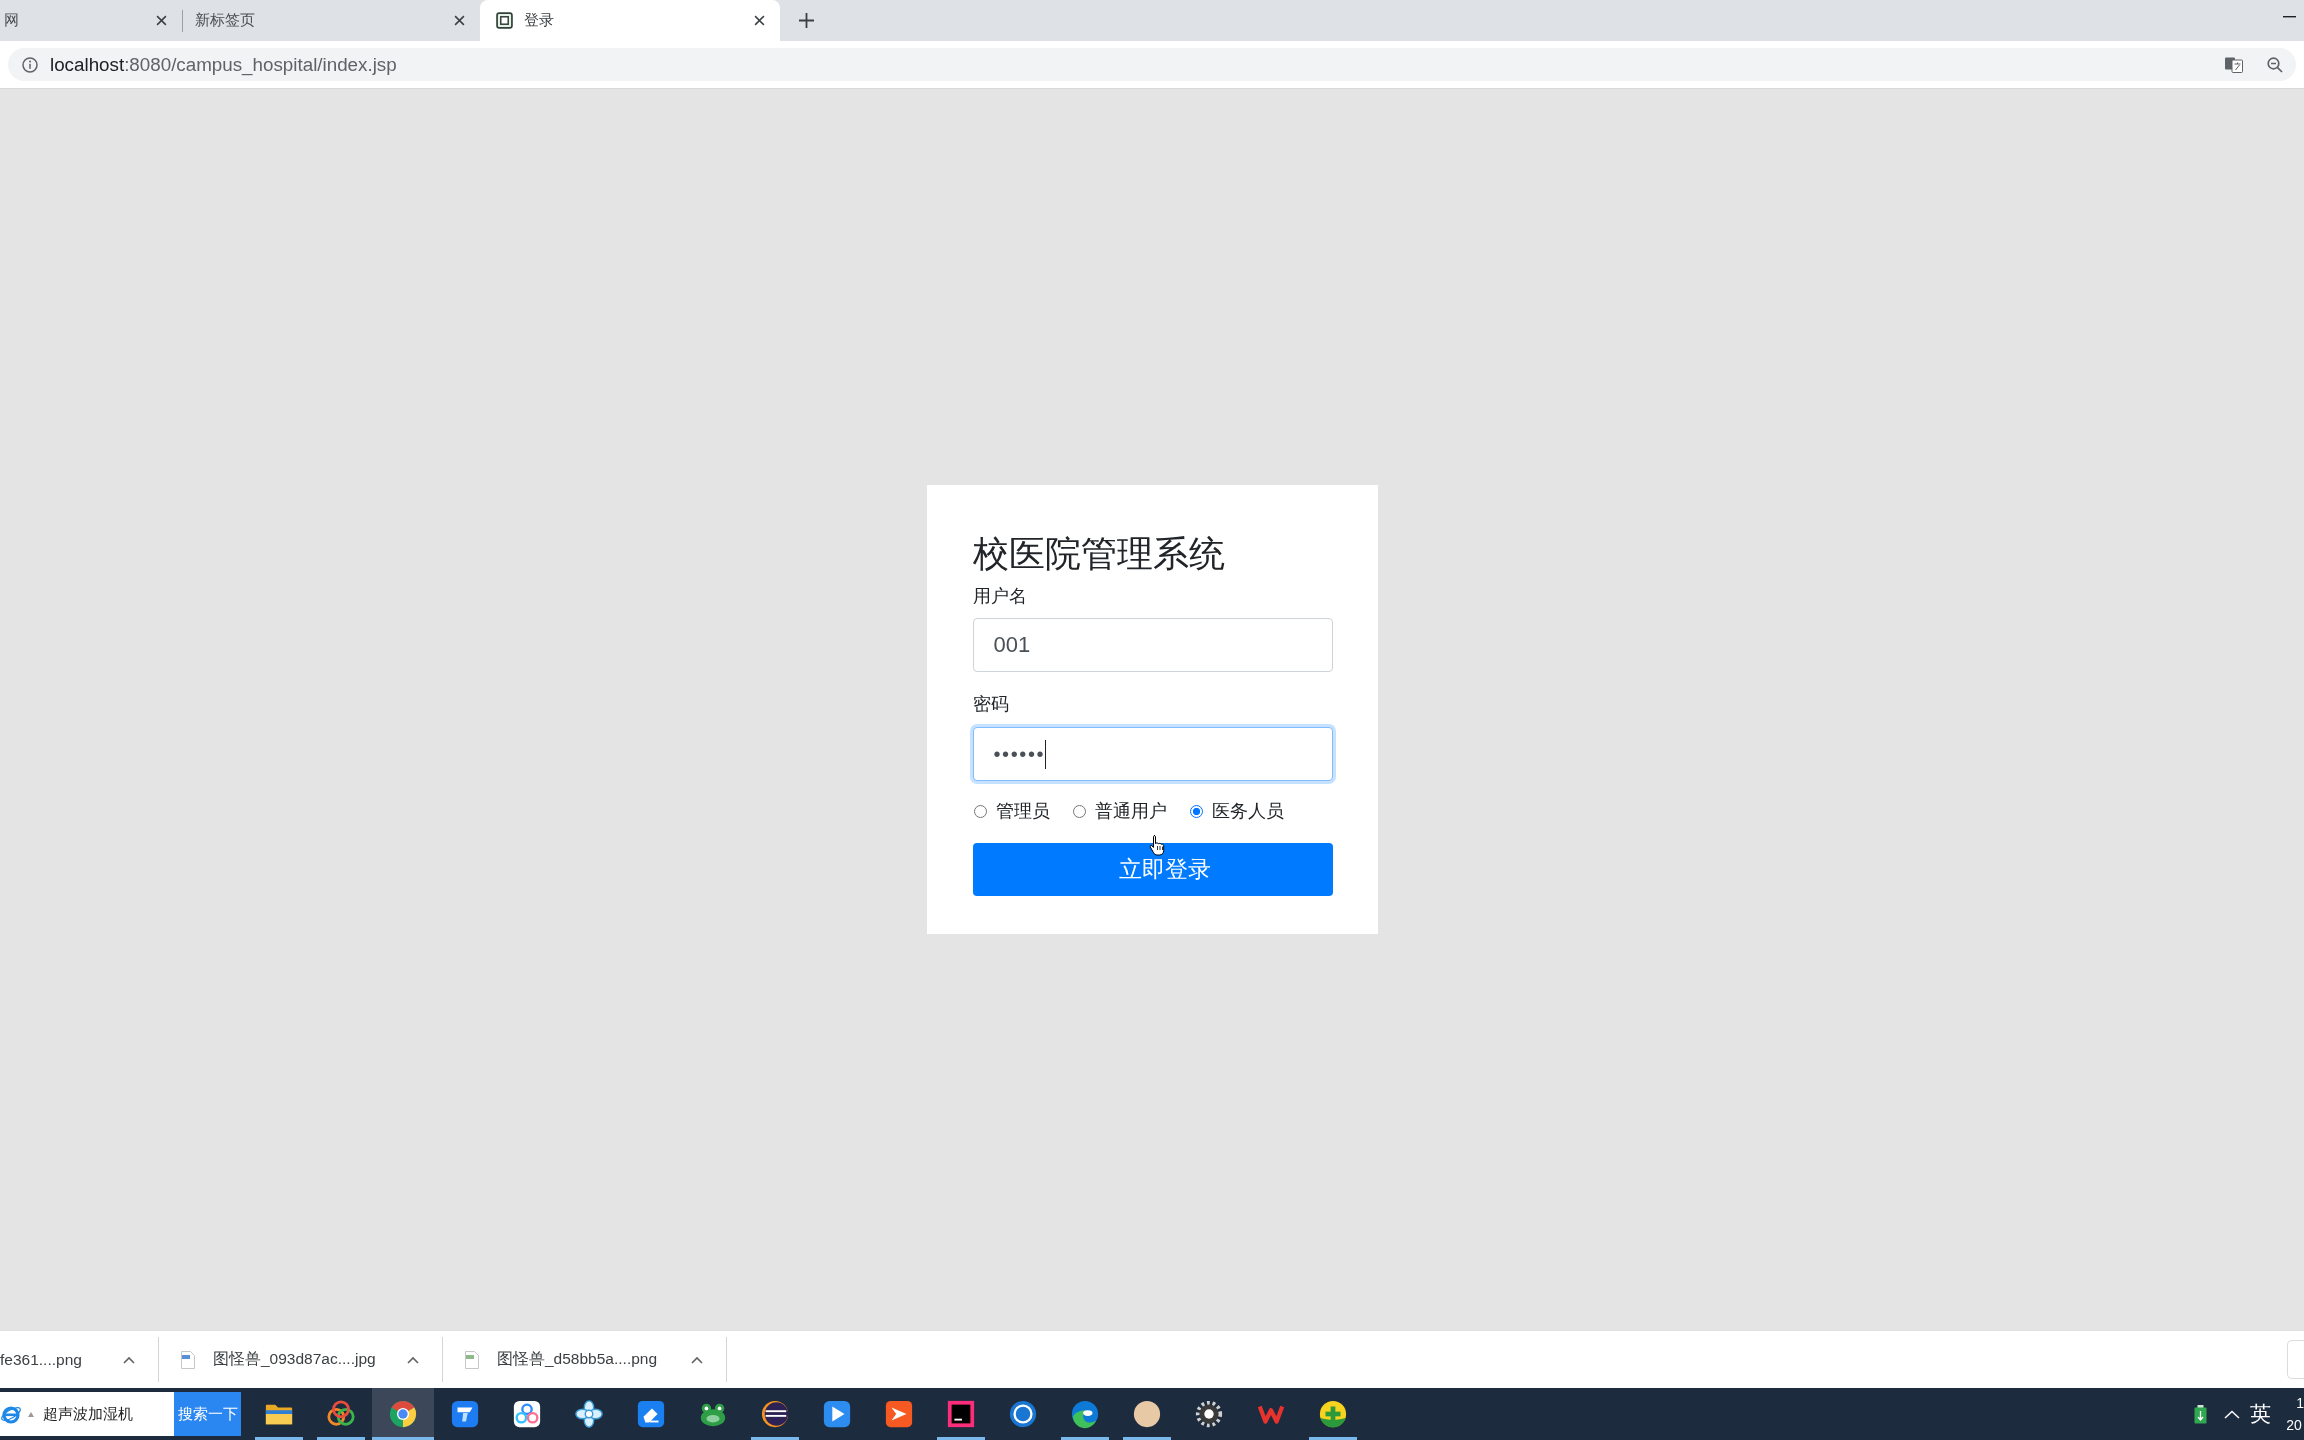  Describe the element at coordinates (585, 1359) in the screenshot. I see `download-item: 图怪兽_d58bb5a....png` at that location.